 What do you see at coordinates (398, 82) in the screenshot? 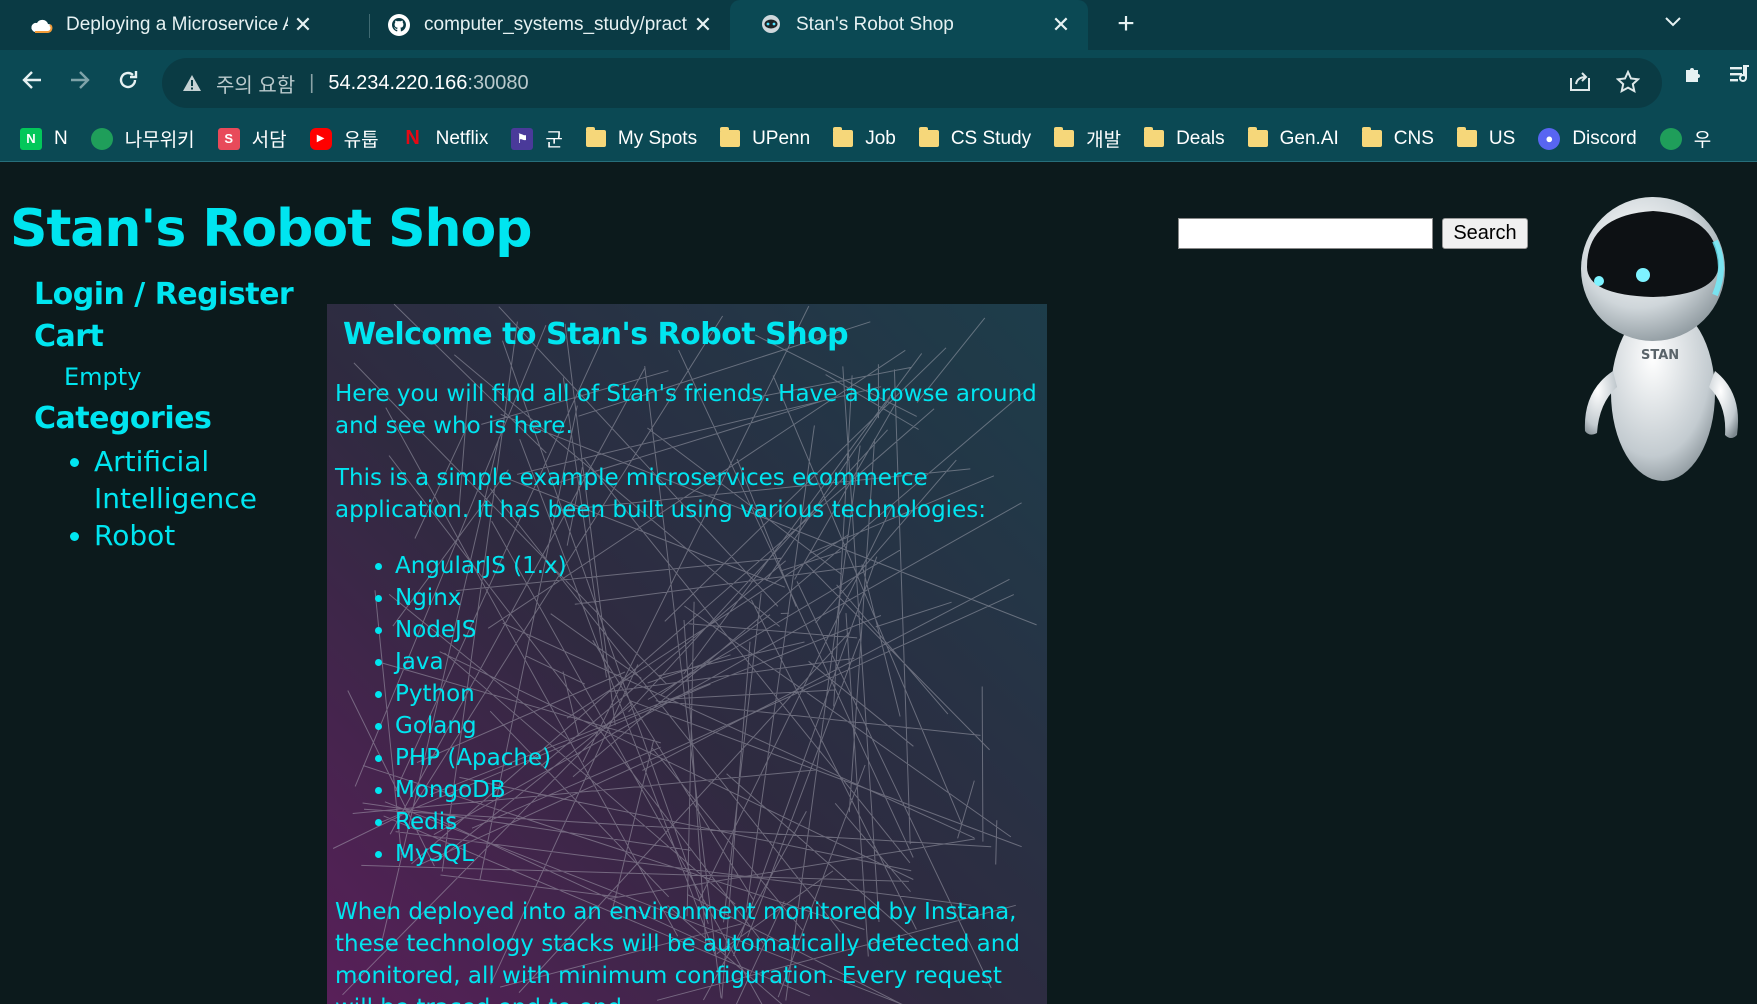
I see `address-host: 54.234.220.166` at bounding box center [398, 82].